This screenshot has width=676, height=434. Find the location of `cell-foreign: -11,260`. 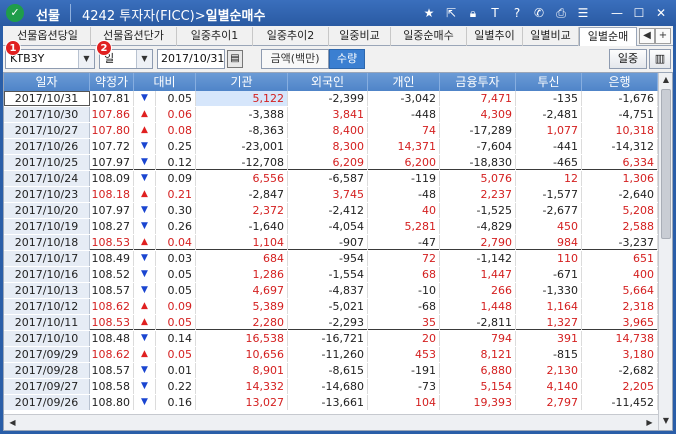

cell-foreign: -11,260 is located at coordinates (328, 354).